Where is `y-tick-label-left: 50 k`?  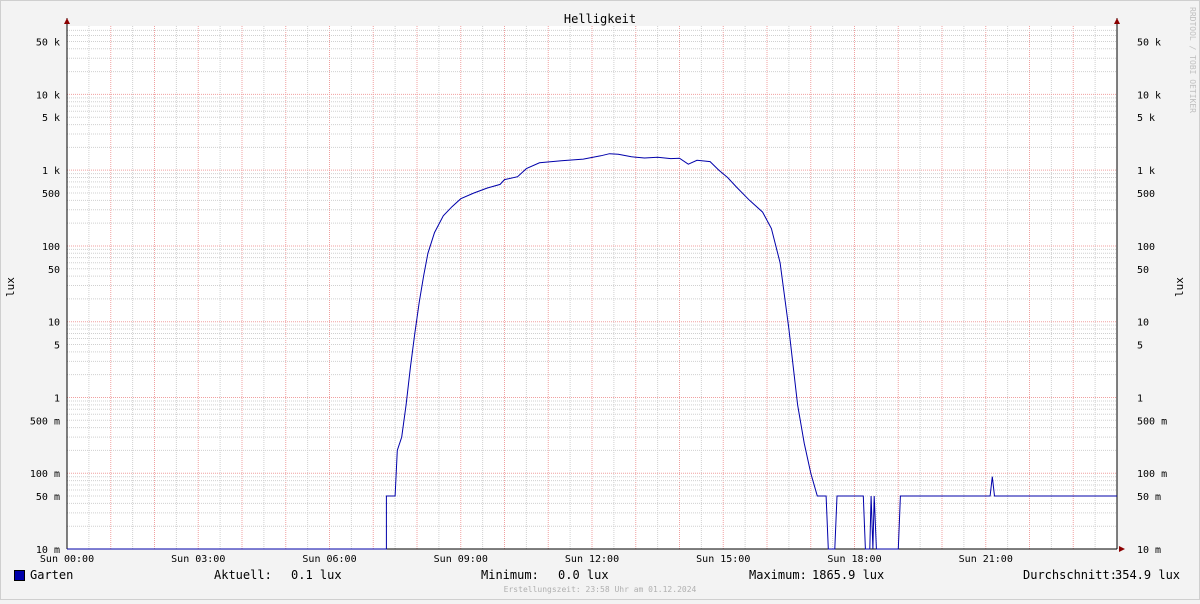 y-tick-label-left: 50 k is located at coordinates (48, 42).